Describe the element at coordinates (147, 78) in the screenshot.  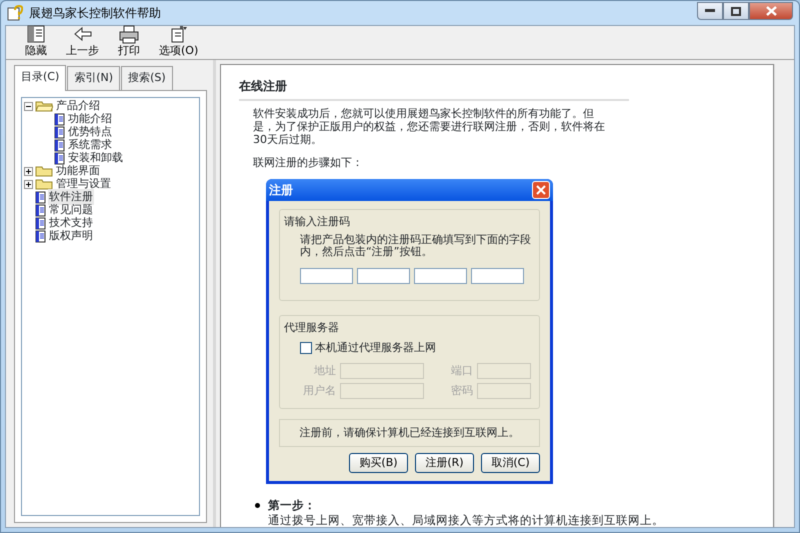
I see `tab: 搜索(S)` at that location.